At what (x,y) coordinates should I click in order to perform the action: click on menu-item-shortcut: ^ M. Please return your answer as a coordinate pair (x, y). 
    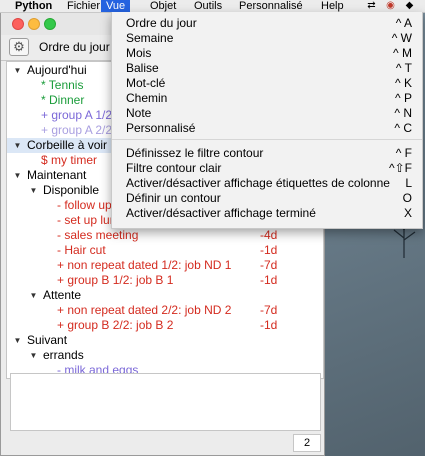
    Looking at the image, I should click on (402, 53).